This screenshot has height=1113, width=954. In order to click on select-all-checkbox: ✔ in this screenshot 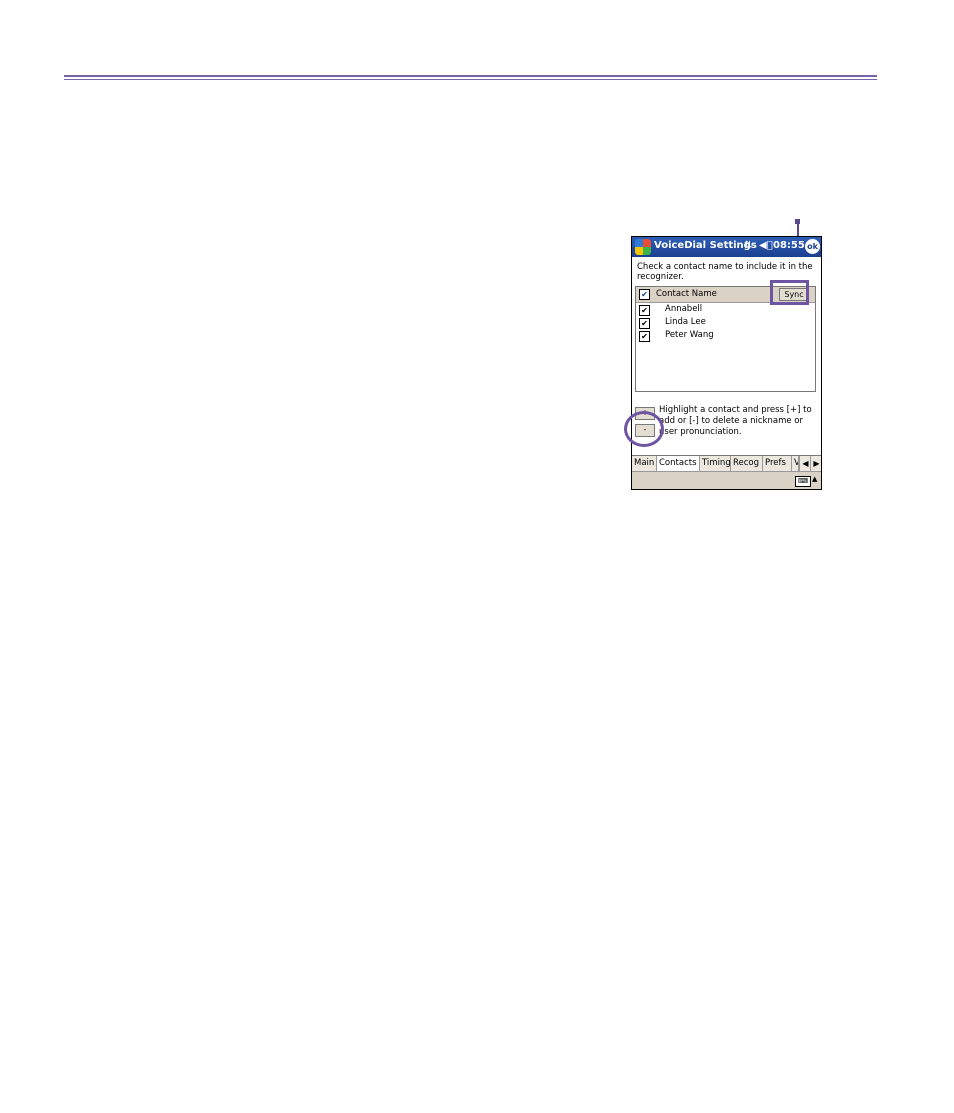, I will do `click(644, 294)`.